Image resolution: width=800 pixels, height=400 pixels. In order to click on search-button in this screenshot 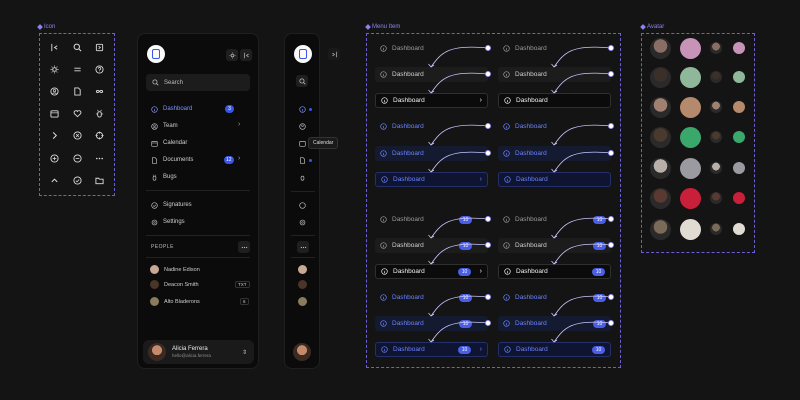, I will do `click(302, 81)`.